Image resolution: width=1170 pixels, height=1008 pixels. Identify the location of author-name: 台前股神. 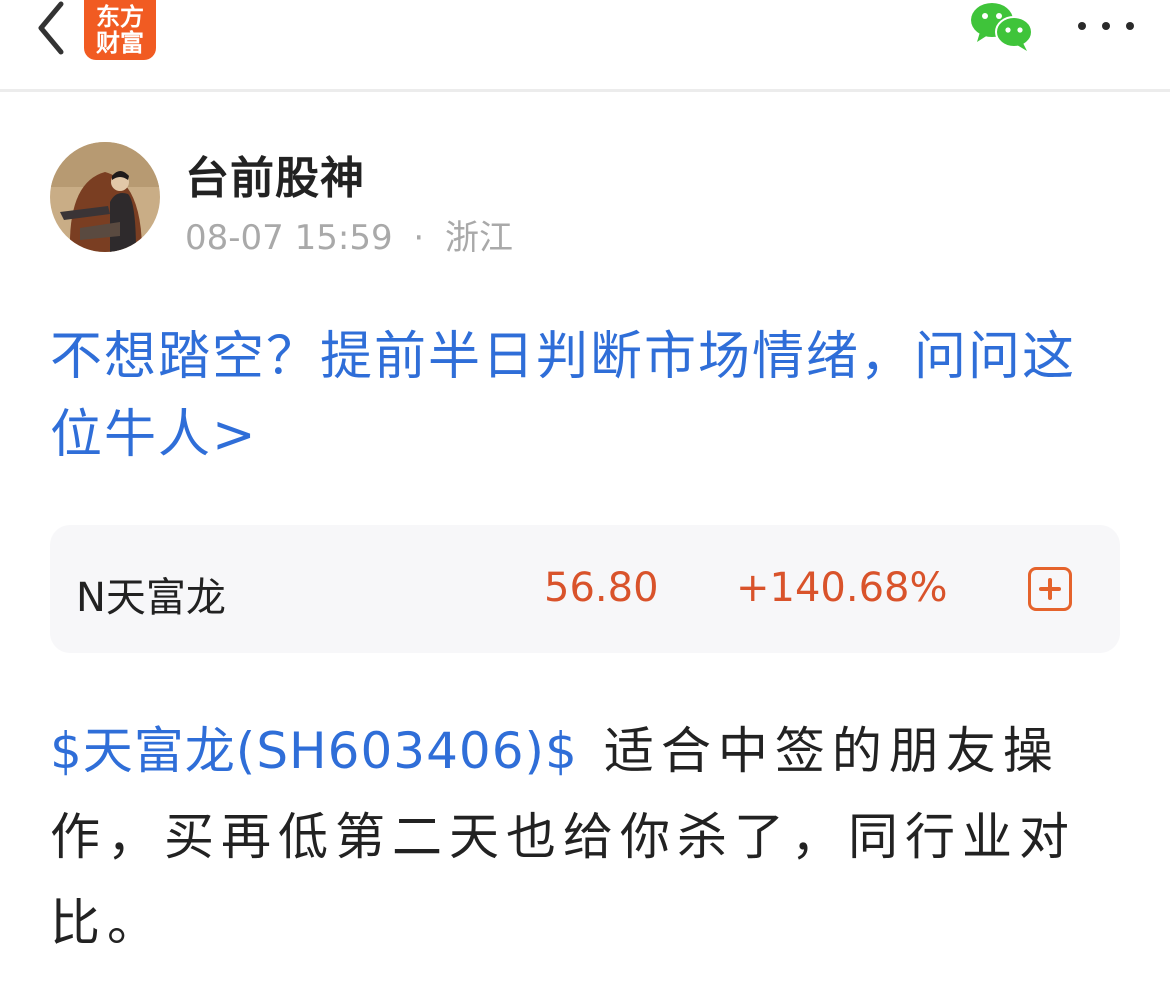
(275, 174).